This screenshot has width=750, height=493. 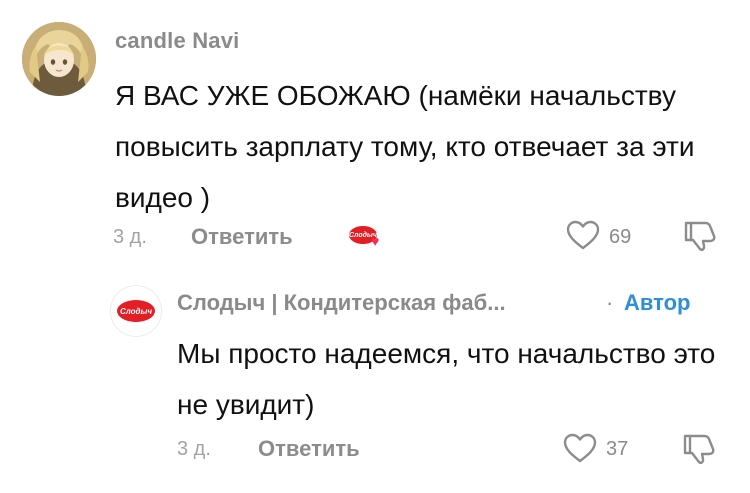 What do you see at coordinates (309, 449) in the screenshot?
I see `reply-reply-button: Ответить` at bounding box center [309, 449].